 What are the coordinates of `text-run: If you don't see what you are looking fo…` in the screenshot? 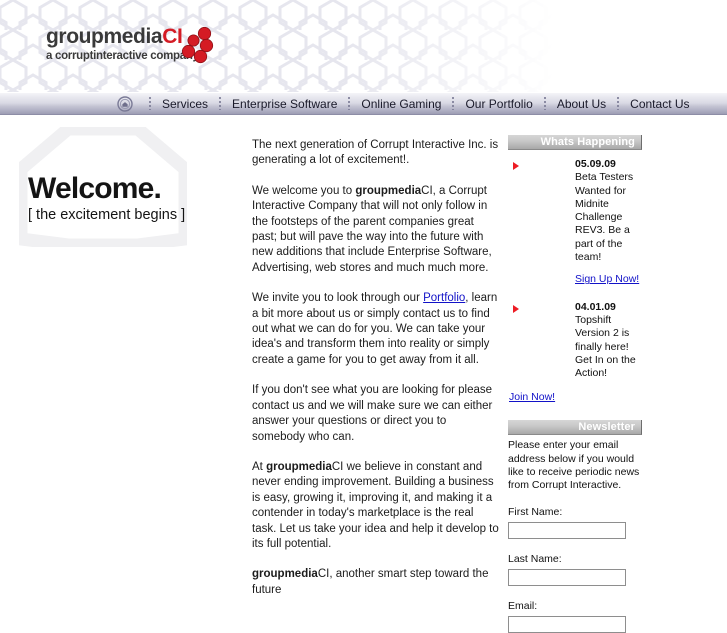 It's located at (372, 413).